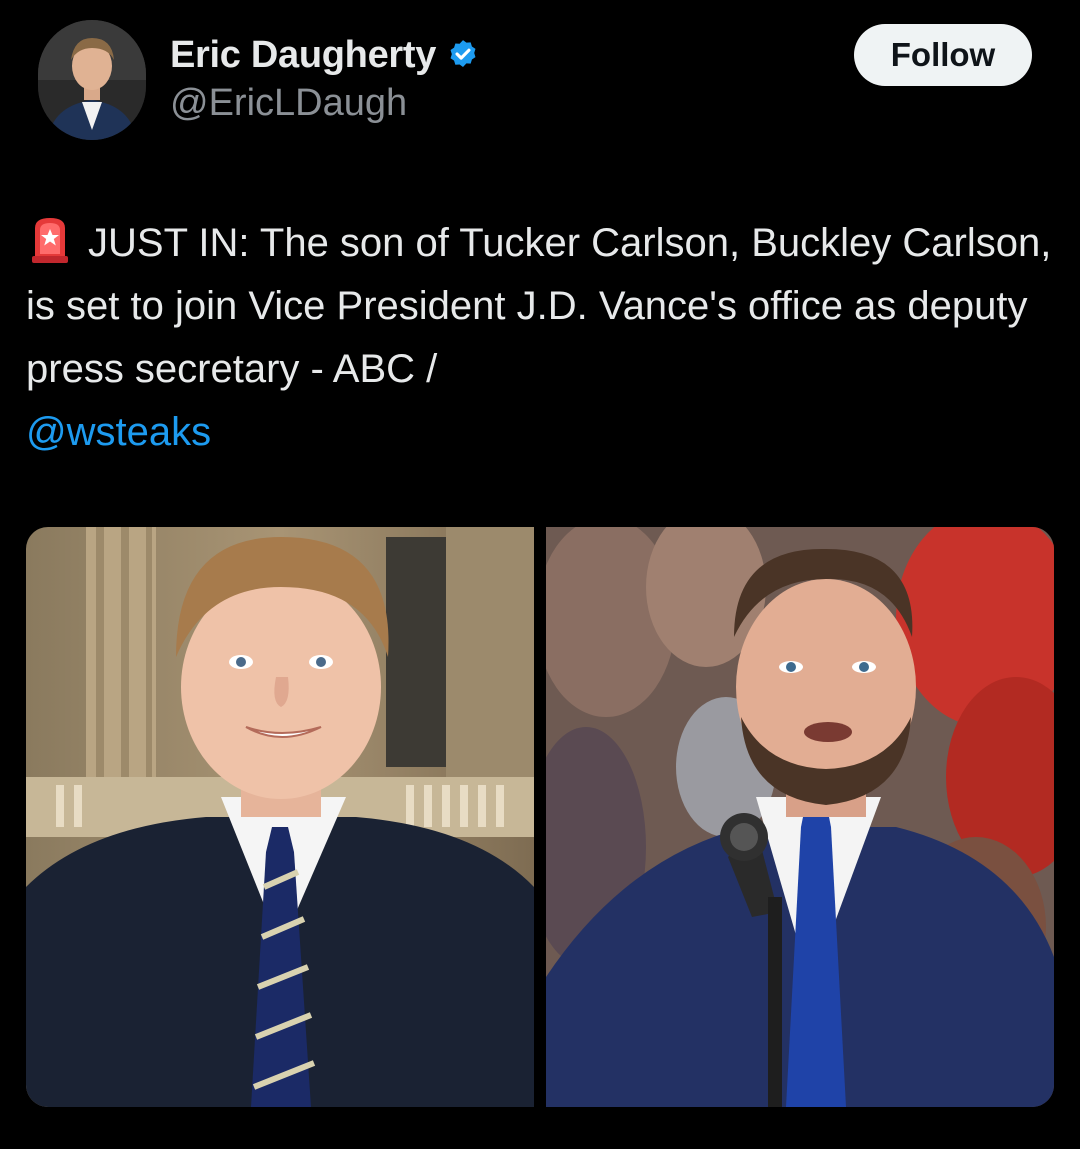 The height and width of the screenshot is (1149, 1080). What do you see at coordinates (540, 80) in the screenshot?
I see `tweet-header: Eric Daugherty @EricLDaugh Follow` at bounding box center [540, 80].